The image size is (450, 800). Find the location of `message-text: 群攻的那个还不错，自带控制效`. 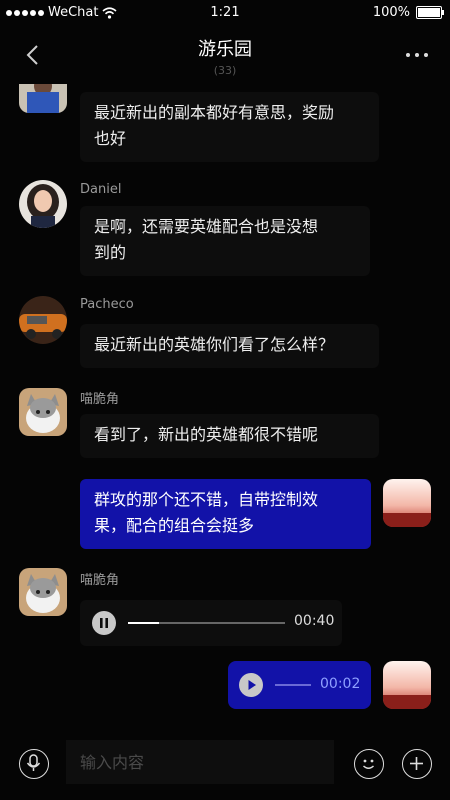

message-text: 群攻的那个还不错，自带控制效 is located at coordinates (206, 499).